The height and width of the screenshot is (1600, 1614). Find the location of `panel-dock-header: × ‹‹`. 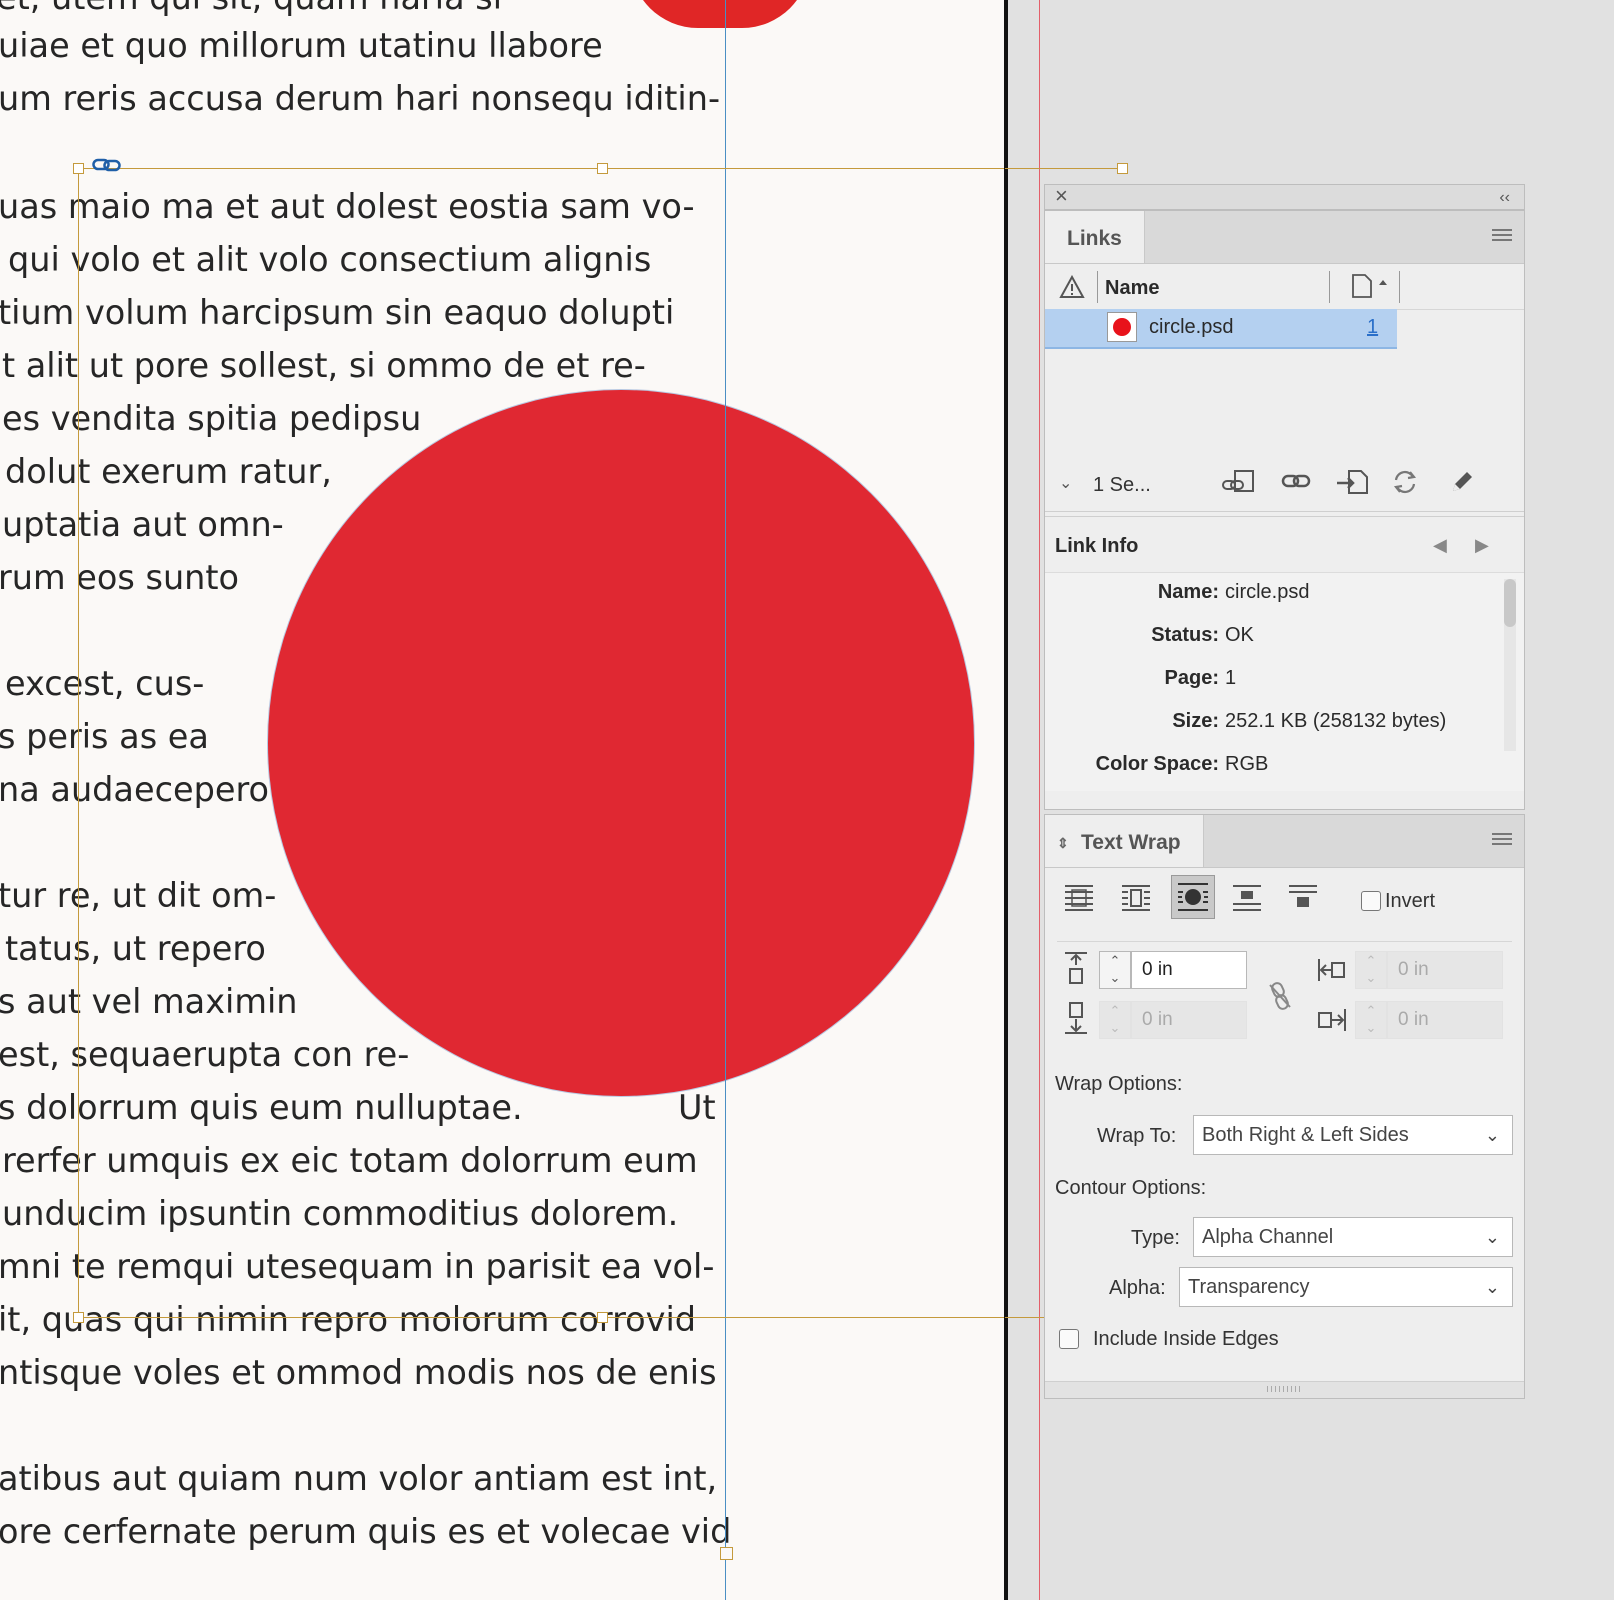

panel-dock-header: × ‹‹ is located at coordinates (1284, 197).